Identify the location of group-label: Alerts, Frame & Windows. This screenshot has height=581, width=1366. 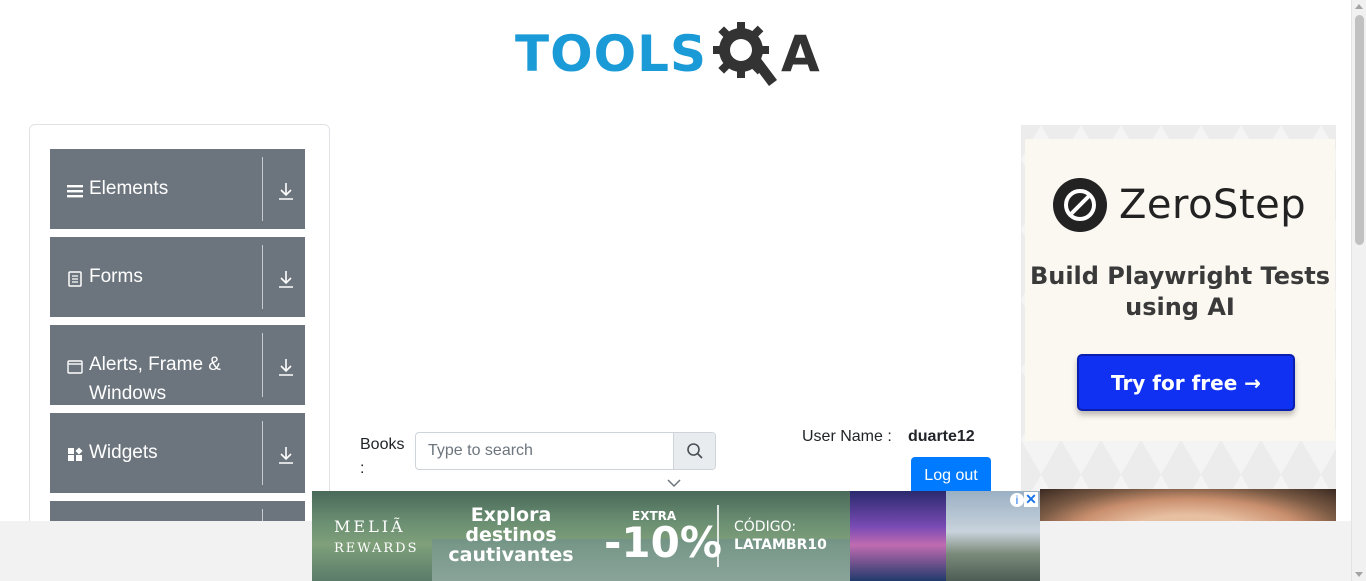
(155, 379).